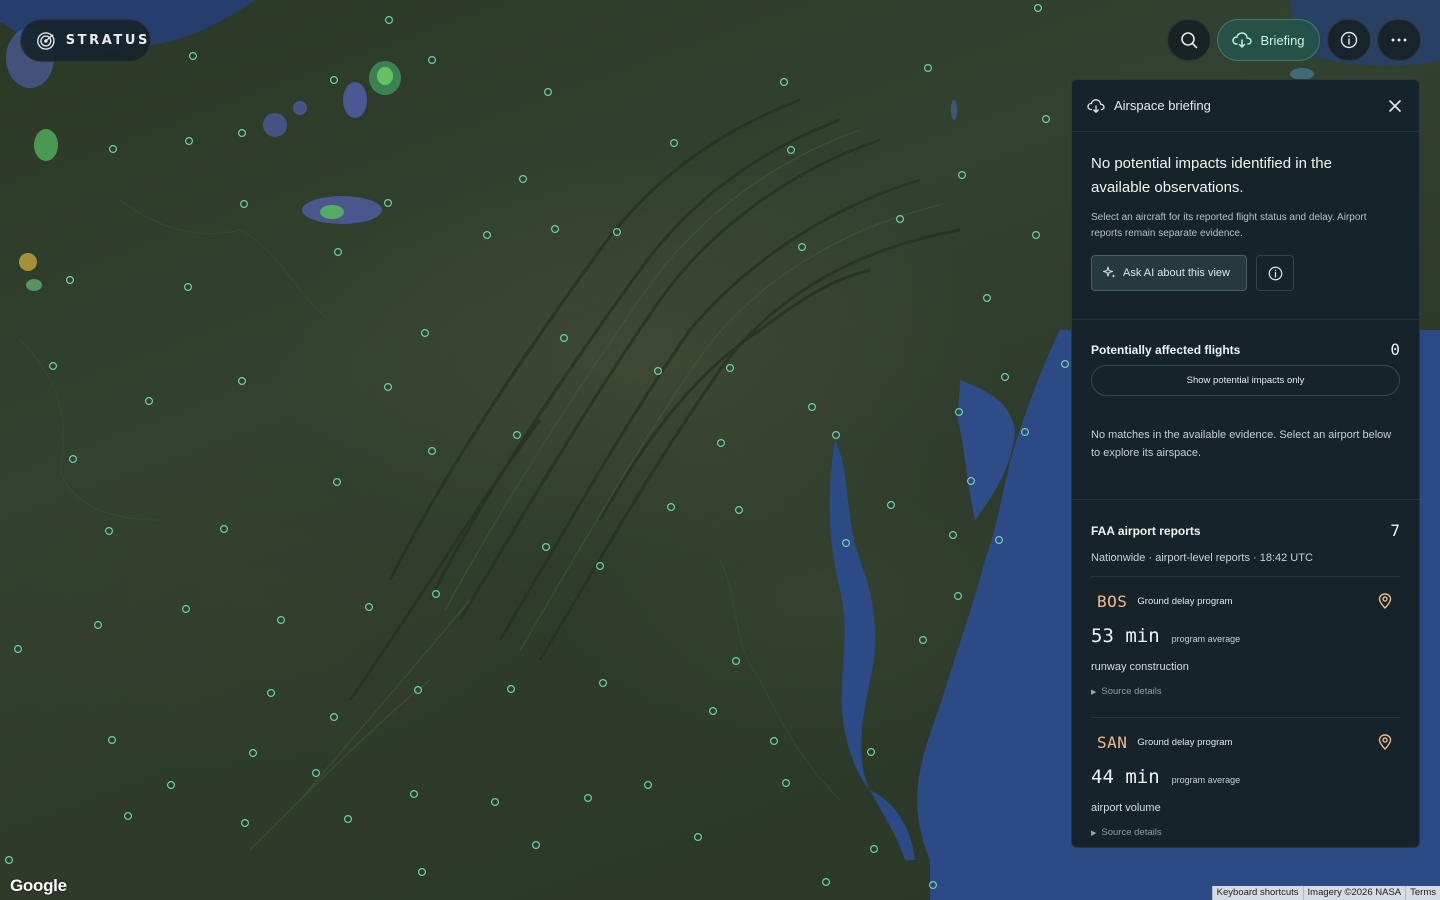 Image resolution: width=1440 pixels, height=900 pixels. Describe the element at coordinates (1257, 893) in the screenshot. I see `keyboard-shortcuts-link: Keyboard shortcuts` at that location.